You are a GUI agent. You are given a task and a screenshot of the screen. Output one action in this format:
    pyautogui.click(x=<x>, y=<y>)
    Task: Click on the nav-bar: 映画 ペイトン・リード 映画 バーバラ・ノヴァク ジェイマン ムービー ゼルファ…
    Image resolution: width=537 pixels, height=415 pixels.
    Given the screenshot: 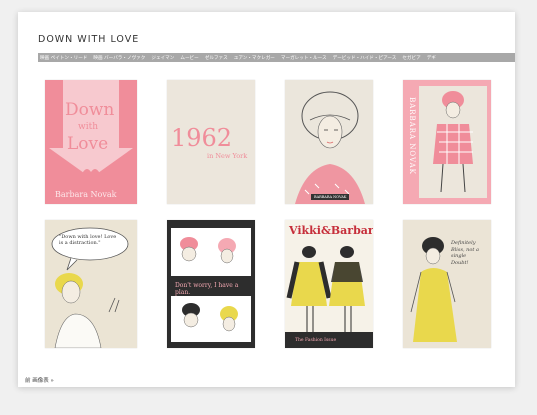 What is the action you would take?
    pyautogui.click(x=276, y=57)
    